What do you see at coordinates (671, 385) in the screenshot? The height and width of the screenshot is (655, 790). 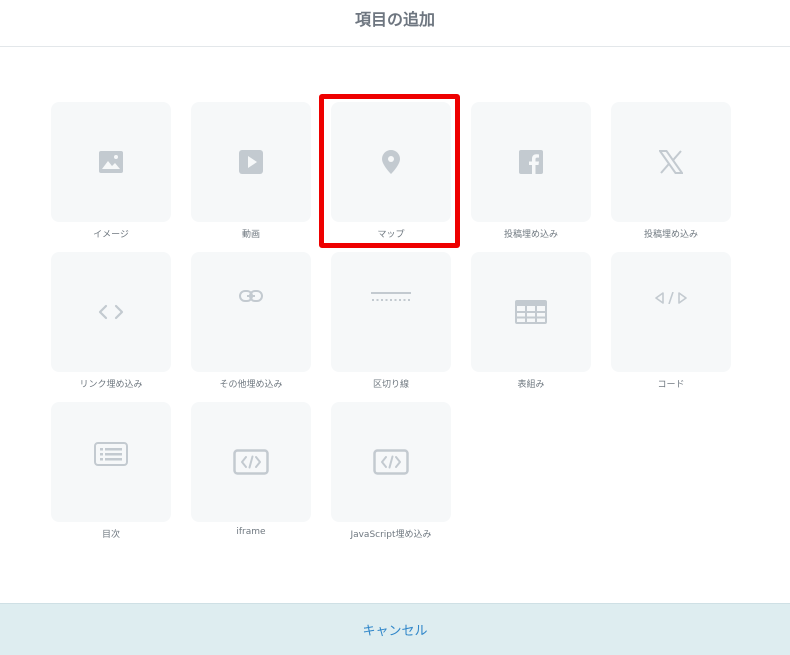 I see `item-label: コード` at bounding box center [671, 385].